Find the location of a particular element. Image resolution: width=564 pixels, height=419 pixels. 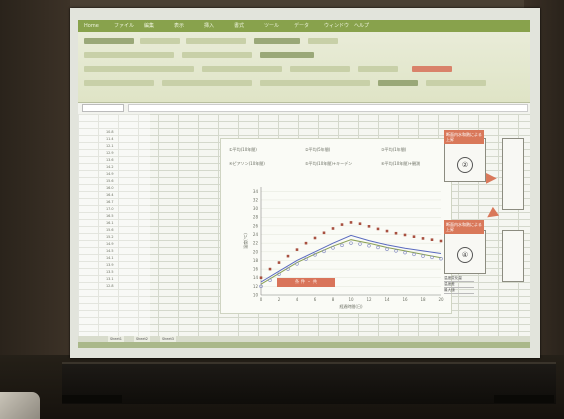

y-tick-label: 22 is located at coordinates (256, 243).